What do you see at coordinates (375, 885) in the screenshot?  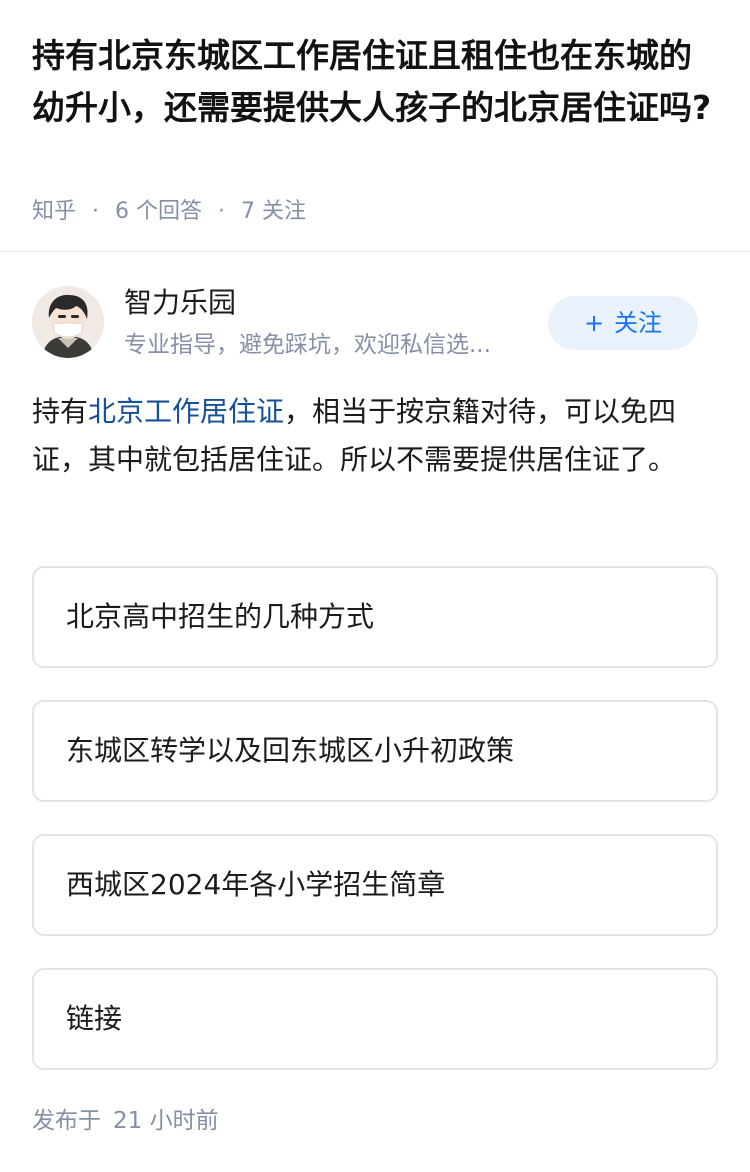 I see `link-card: 西城区2024年各小学招生简章` at bounding box center [375, 885].